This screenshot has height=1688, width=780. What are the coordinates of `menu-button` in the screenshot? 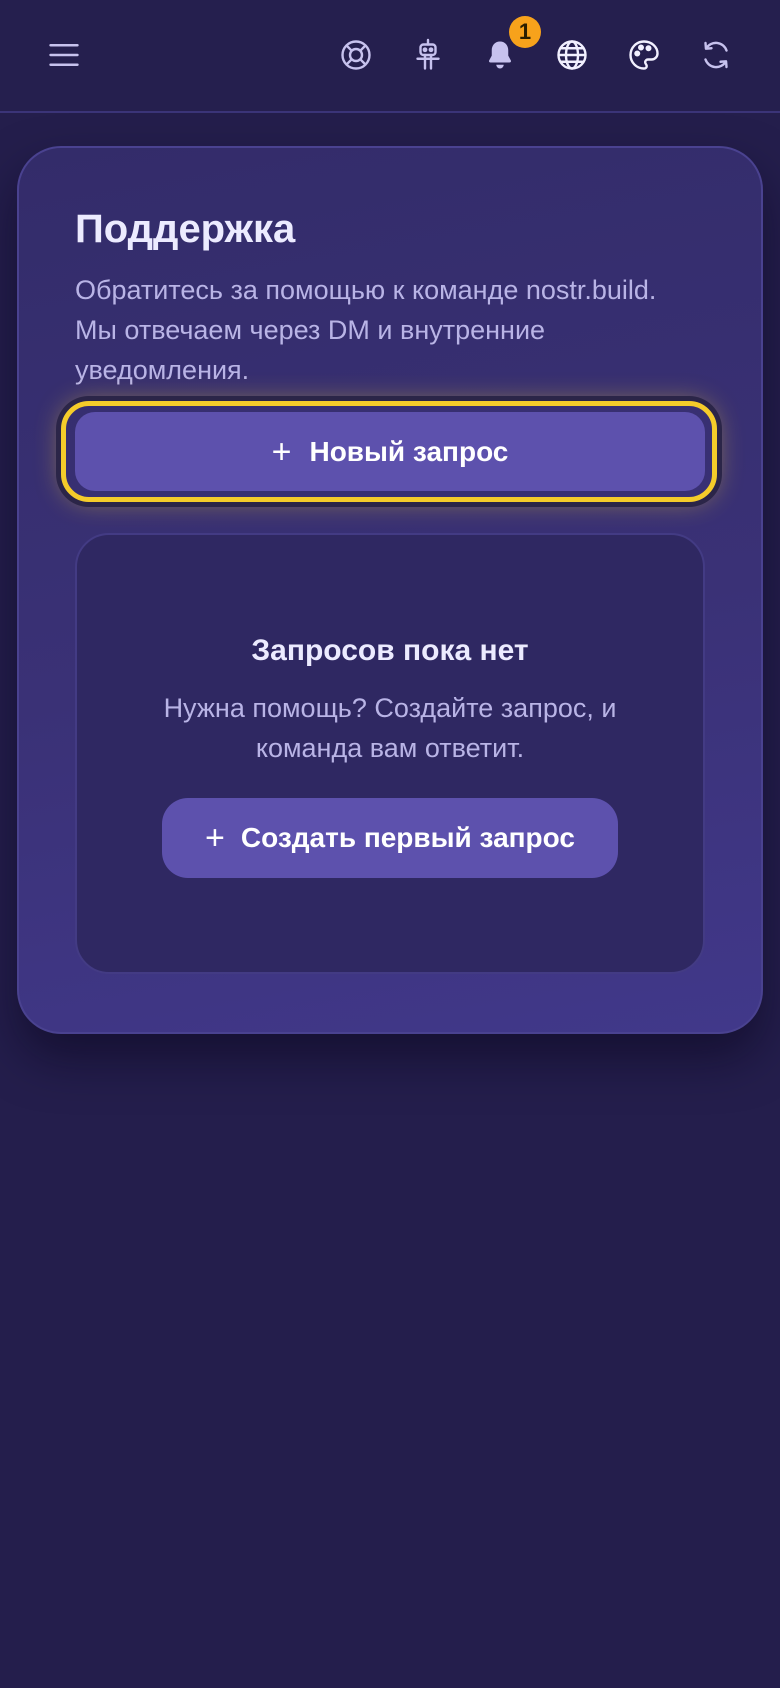 It's located at (64, 55).